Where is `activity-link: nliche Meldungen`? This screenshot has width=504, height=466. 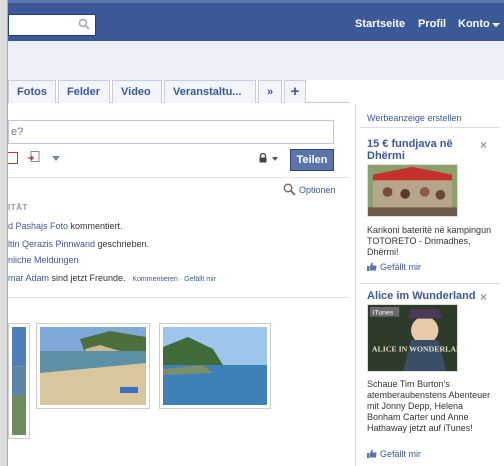 activity-link: nliche Meldungen is located at coordinates (43, 260).